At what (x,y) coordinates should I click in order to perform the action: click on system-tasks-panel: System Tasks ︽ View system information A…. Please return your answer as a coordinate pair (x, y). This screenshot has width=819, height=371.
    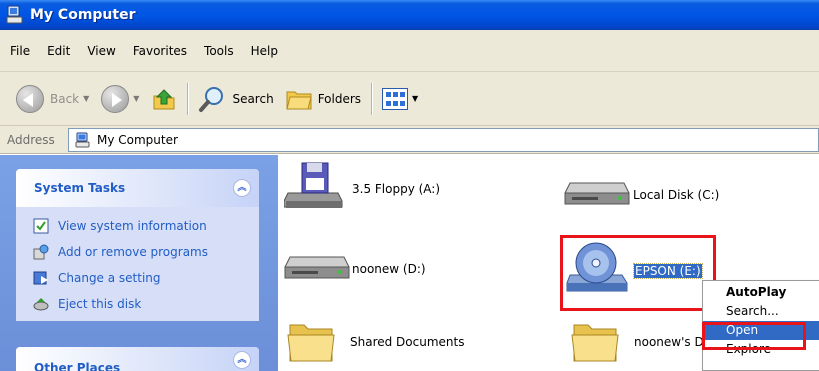
    Looking at the image, I should click on (137, 245).